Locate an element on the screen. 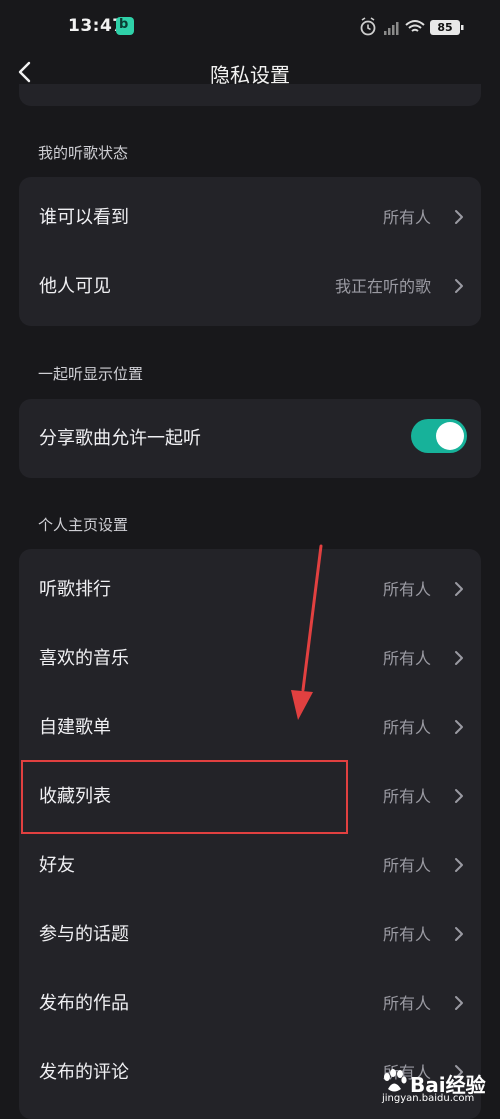 This screenshot has width=500, height=1119. row-published-works: 发布的作品 所有人 is located at coordinates (250, 1003).